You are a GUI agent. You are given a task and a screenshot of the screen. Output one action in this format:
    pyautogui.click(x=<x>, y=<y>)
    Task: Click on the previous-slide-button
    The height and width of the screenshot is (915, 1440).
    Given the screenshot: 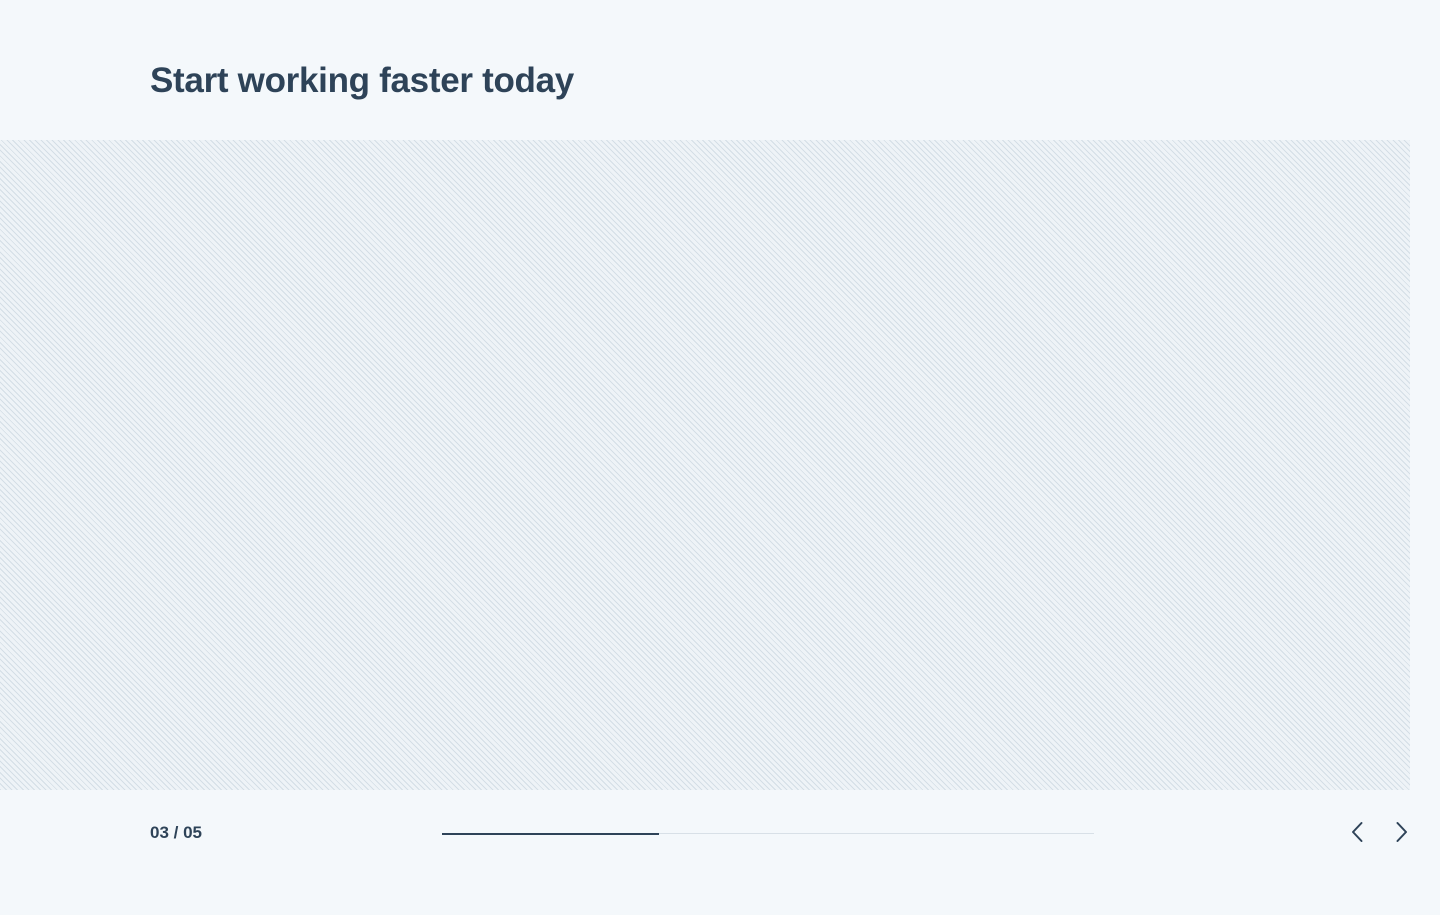 What is the action you would take?
    pyautogui.click(x=1358, y=832)
    